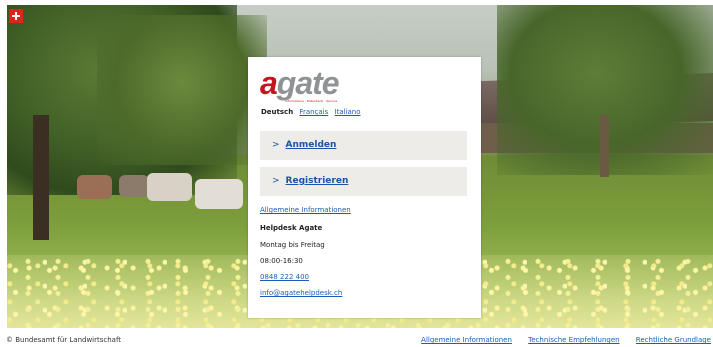 This screenshot has height=347, width=713. What do you see at coordinates (311, 145) in the screenshot?
I see `login-label: Anmelden` at bounding box center [311, 145].